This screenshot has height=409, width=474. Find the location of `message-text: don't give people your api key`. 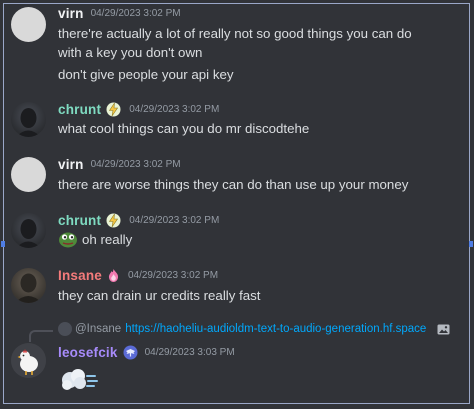

message-text: don't give people your api key is located at coordinates (146, 74).